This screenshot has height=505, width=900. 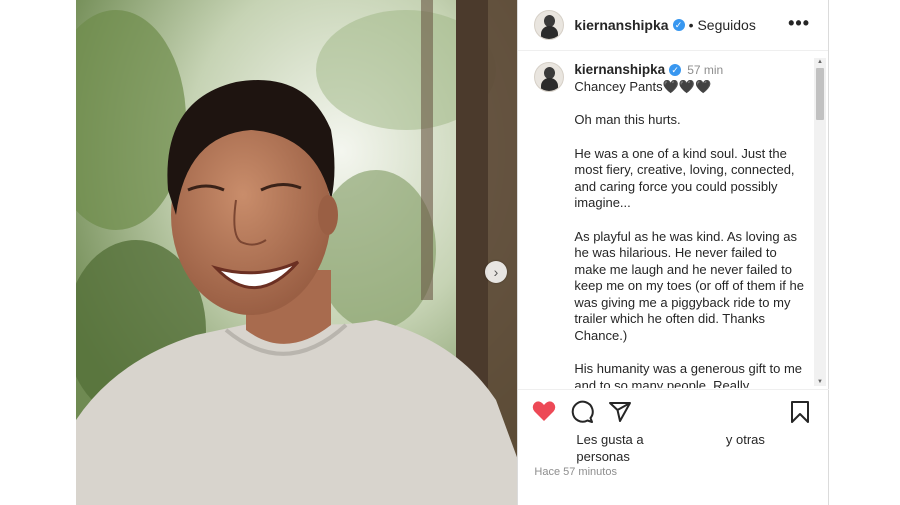 I want to click on more-options-icon: •••, so click(x=799, y=23).